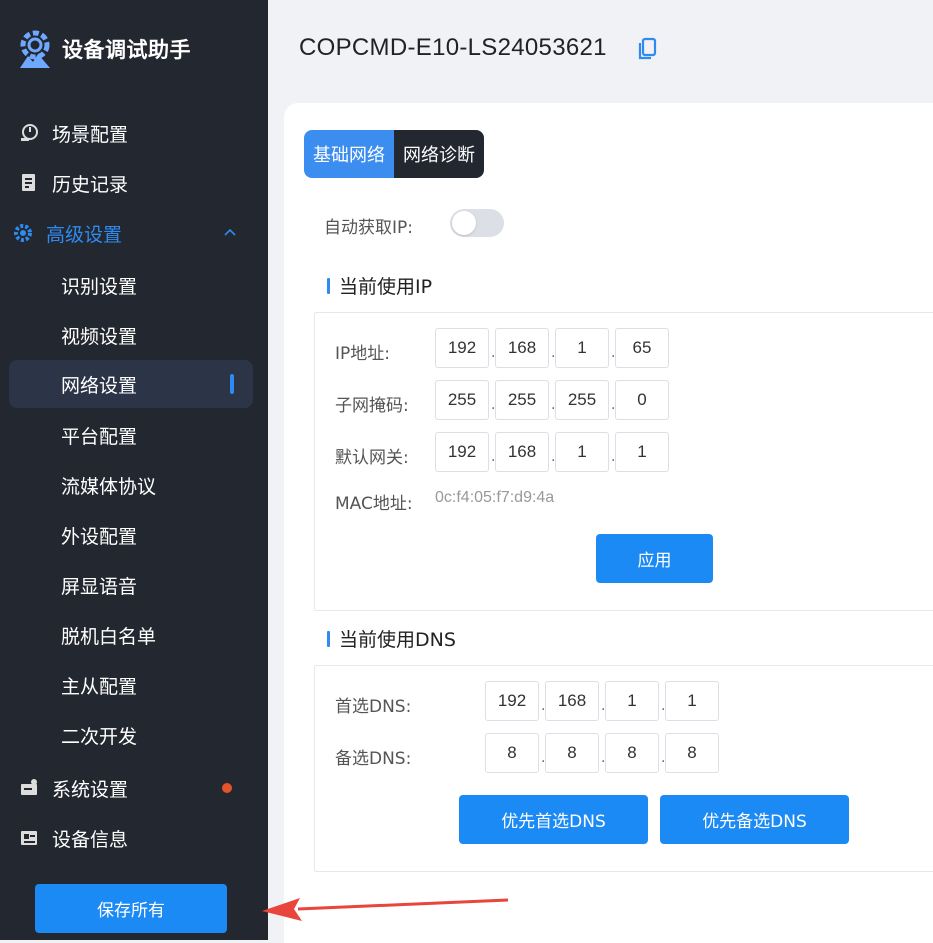 This screenshot has height=943, width=933. What do you see at coordinates (754, 819) in the screenshot?
I see `prefer-secondary-dns-button: 优先备选DNS` at bounding box center [754, 819].